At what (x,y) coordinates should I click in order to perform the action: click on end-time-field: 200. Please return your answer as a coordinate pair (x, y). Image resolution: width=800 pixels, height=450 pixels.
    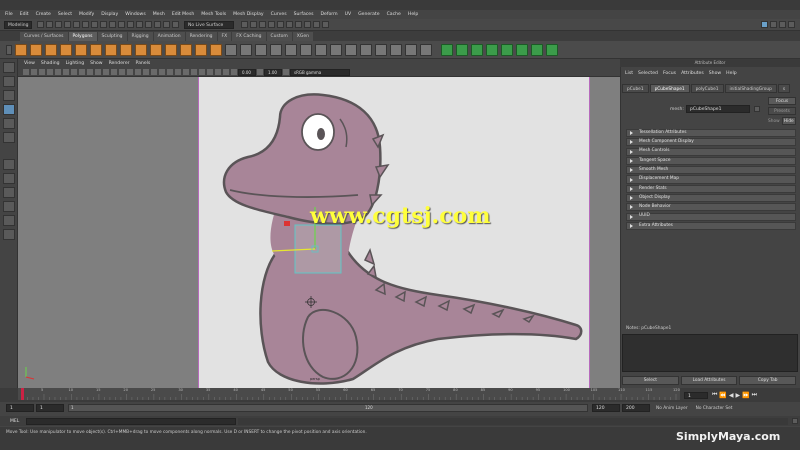
    Looking at the image, I should click on (636, 408).